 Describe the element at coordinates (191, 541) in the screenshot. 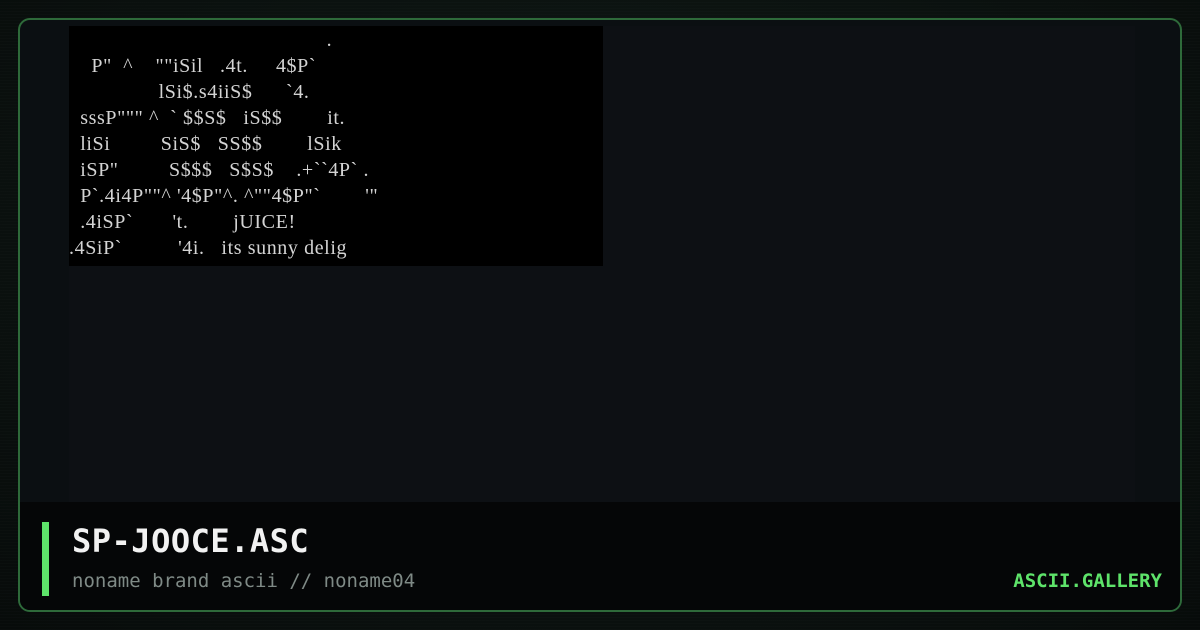

I see `file-title: SP-JOOCE.ASC` at that location.